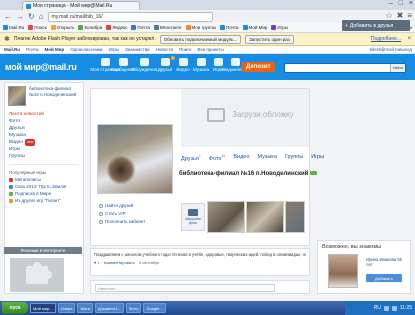  Describe the element at coordinates (388, 15) in the screenshot. I see `star-icon: ☆` at that location.